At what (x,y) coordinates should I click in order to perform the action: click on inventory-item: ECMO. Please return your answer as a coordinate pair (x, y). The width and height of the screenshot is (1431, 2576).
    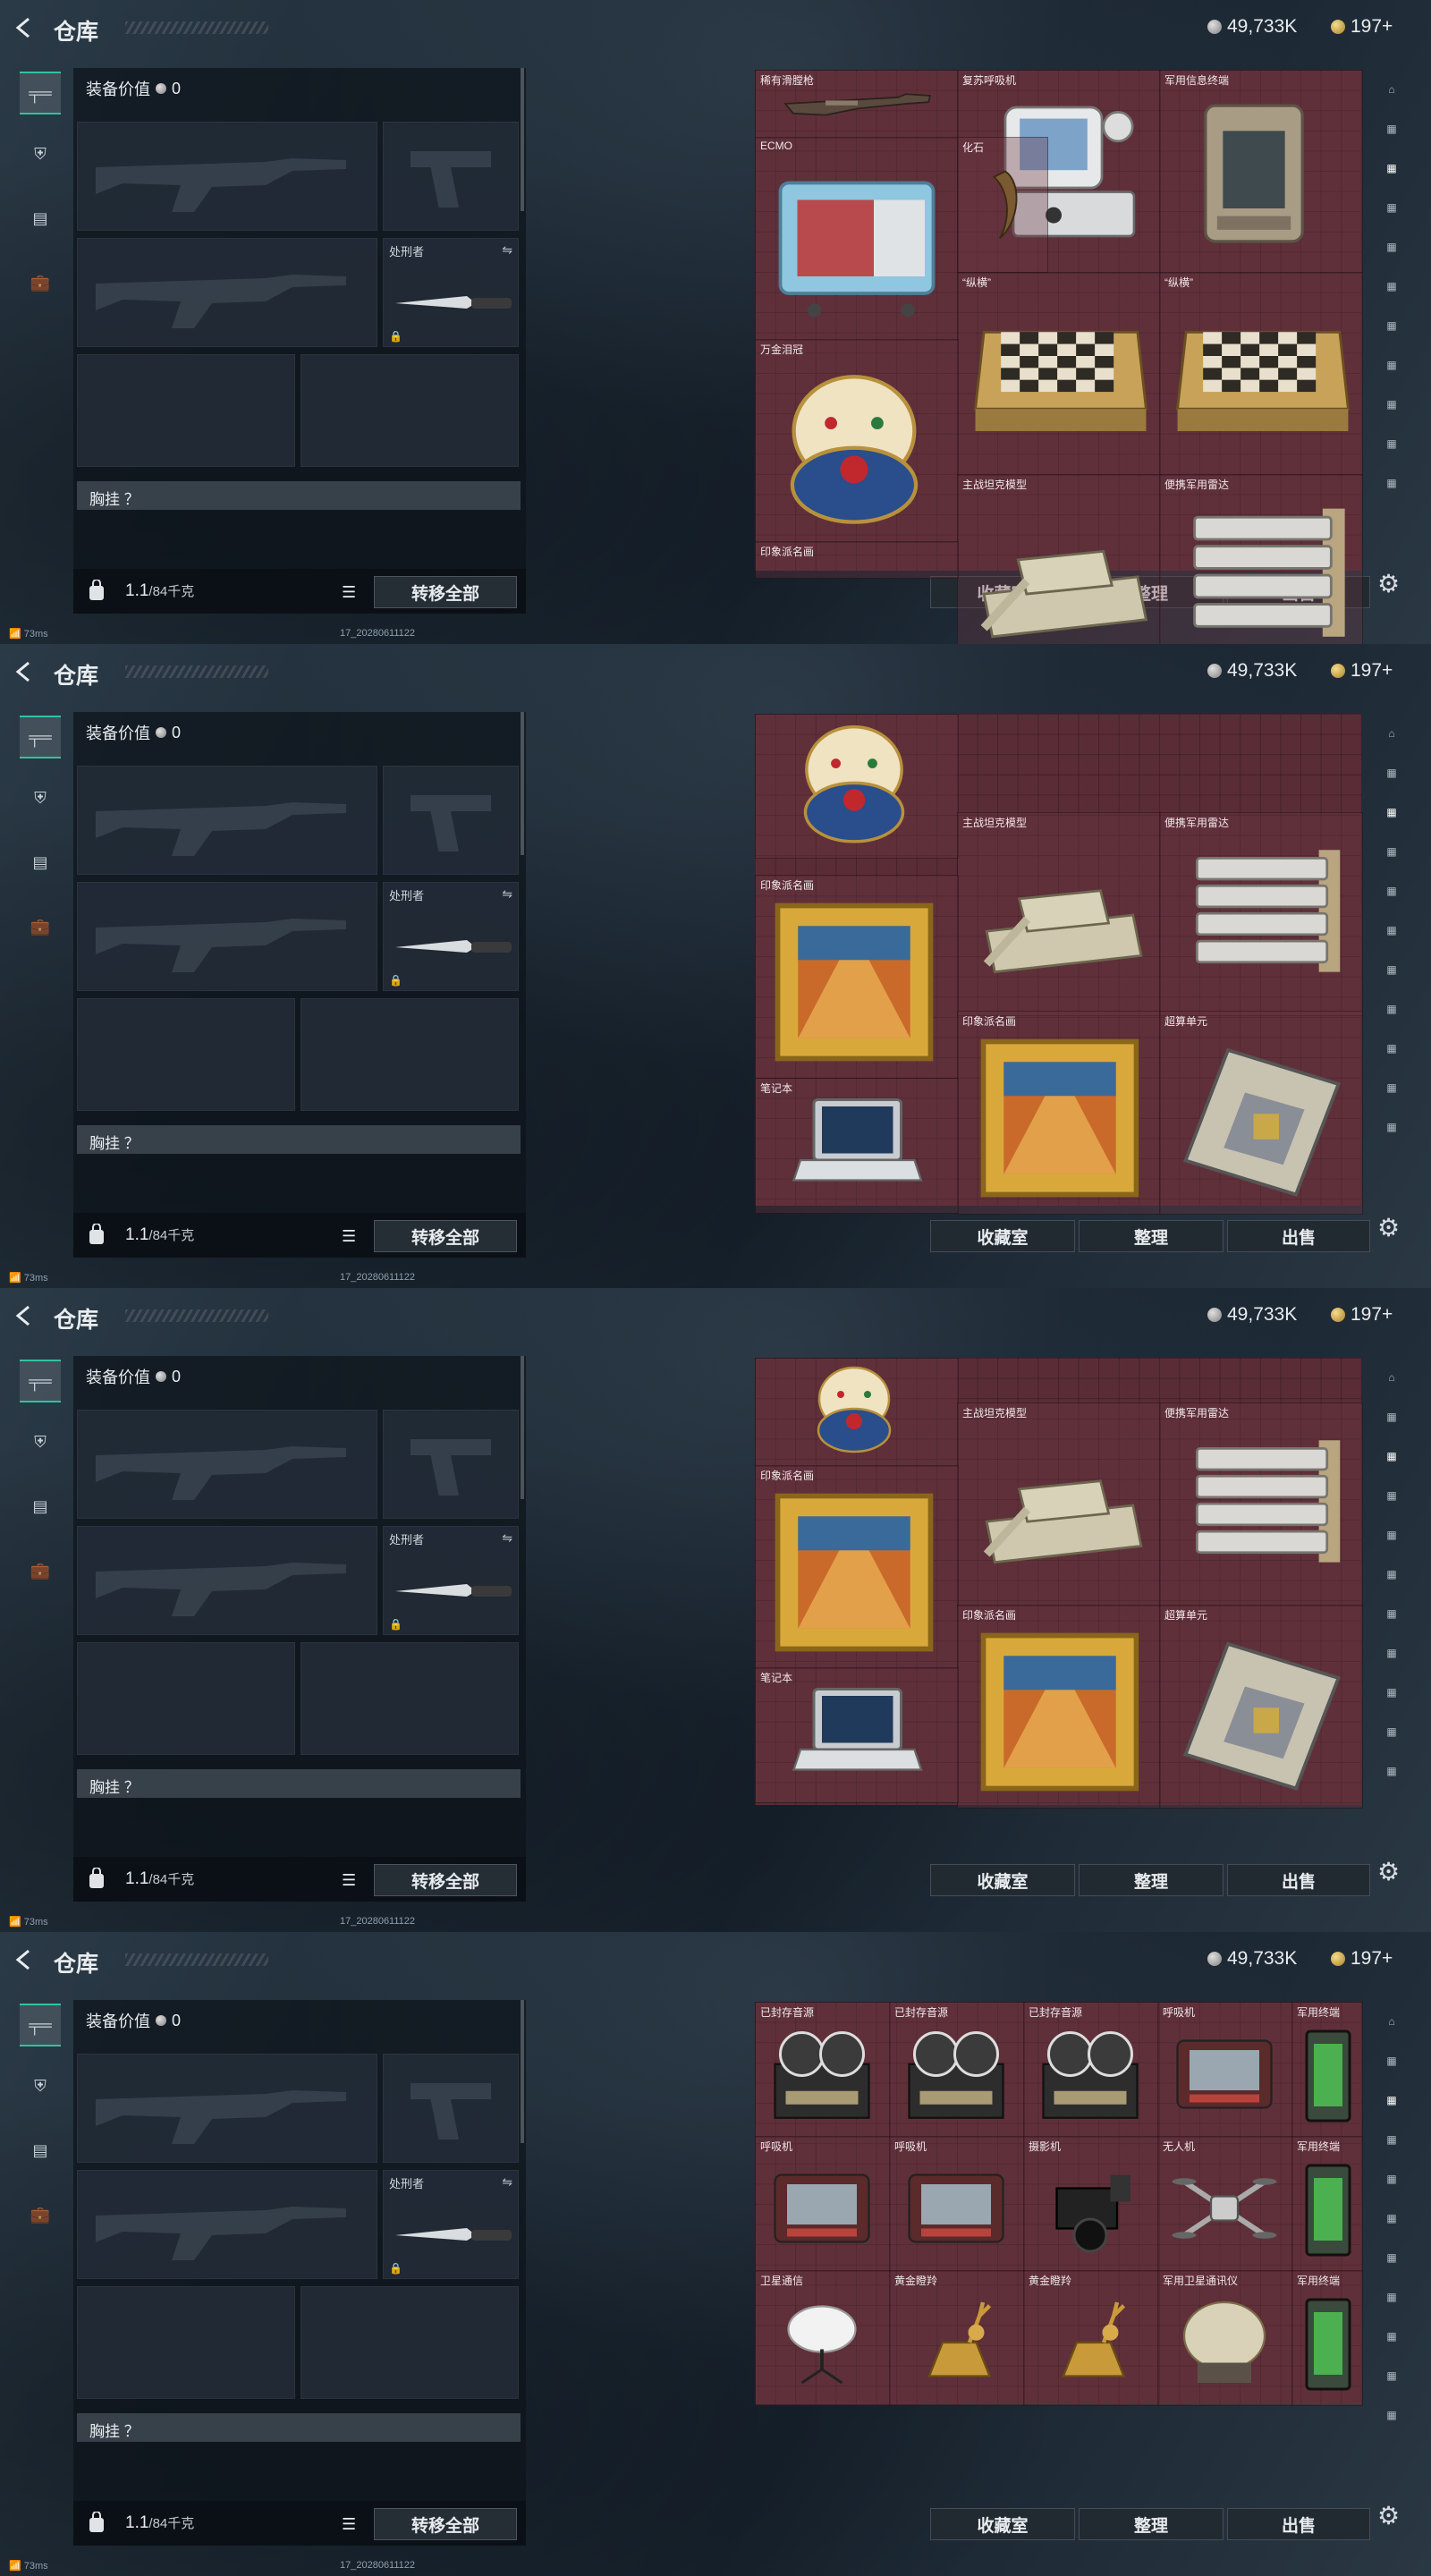
    Looking at the image, I should click on (857, 239).